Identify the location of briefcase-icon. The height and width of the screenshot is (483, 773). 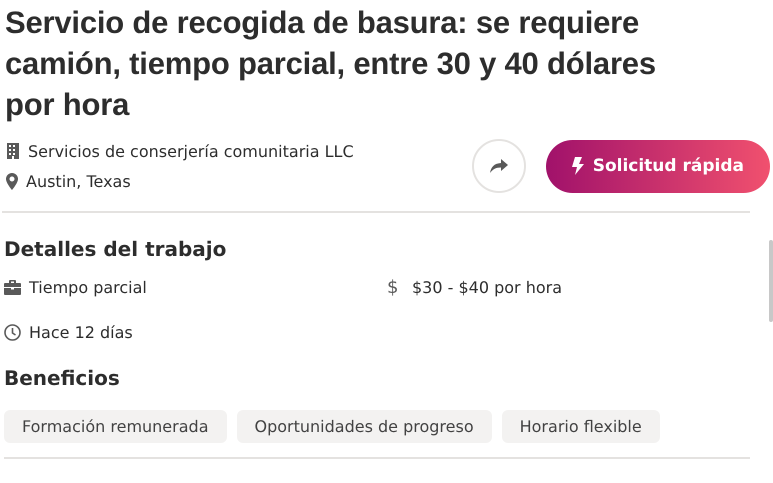
(12, 287).